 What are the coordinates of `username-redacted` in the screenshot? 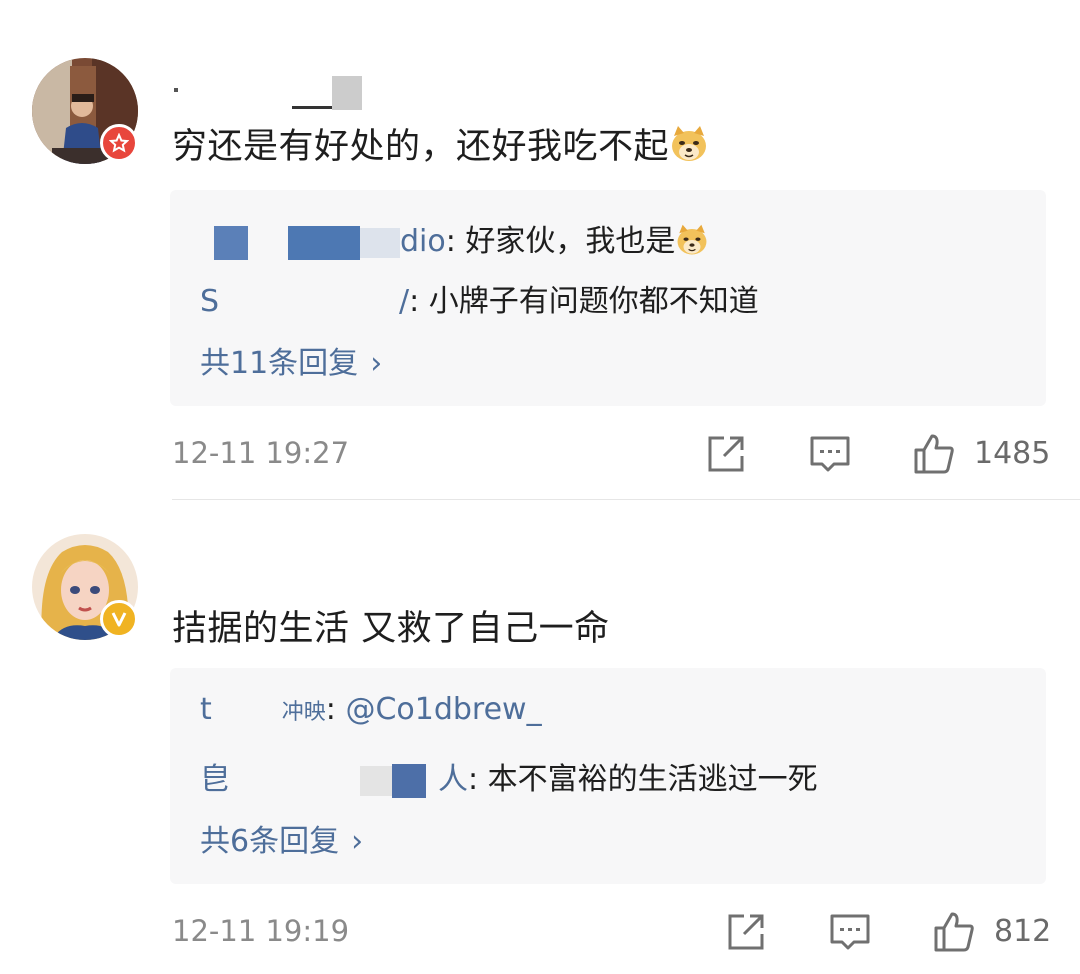 It's located at (267, 93).